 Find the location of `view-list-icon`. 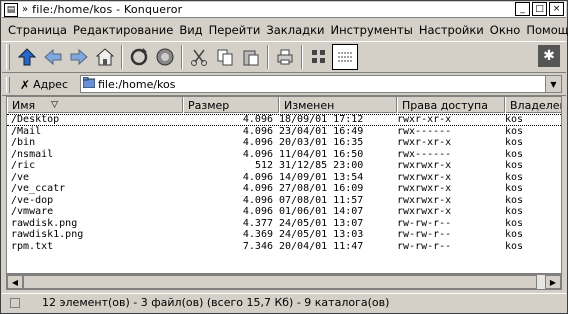

view-list-icon is located at coordinates (345, 57).